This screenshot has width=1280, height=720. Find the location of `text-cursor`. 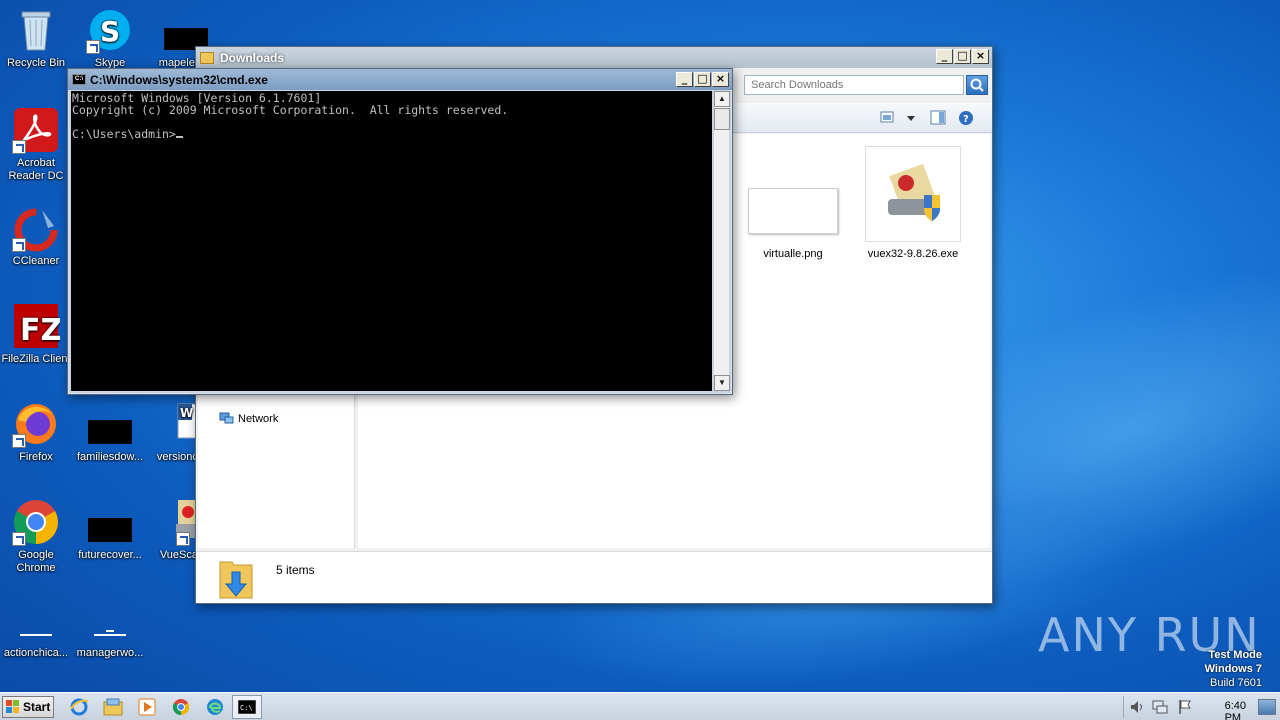

text-cursor is located at coordinates (179, 133).